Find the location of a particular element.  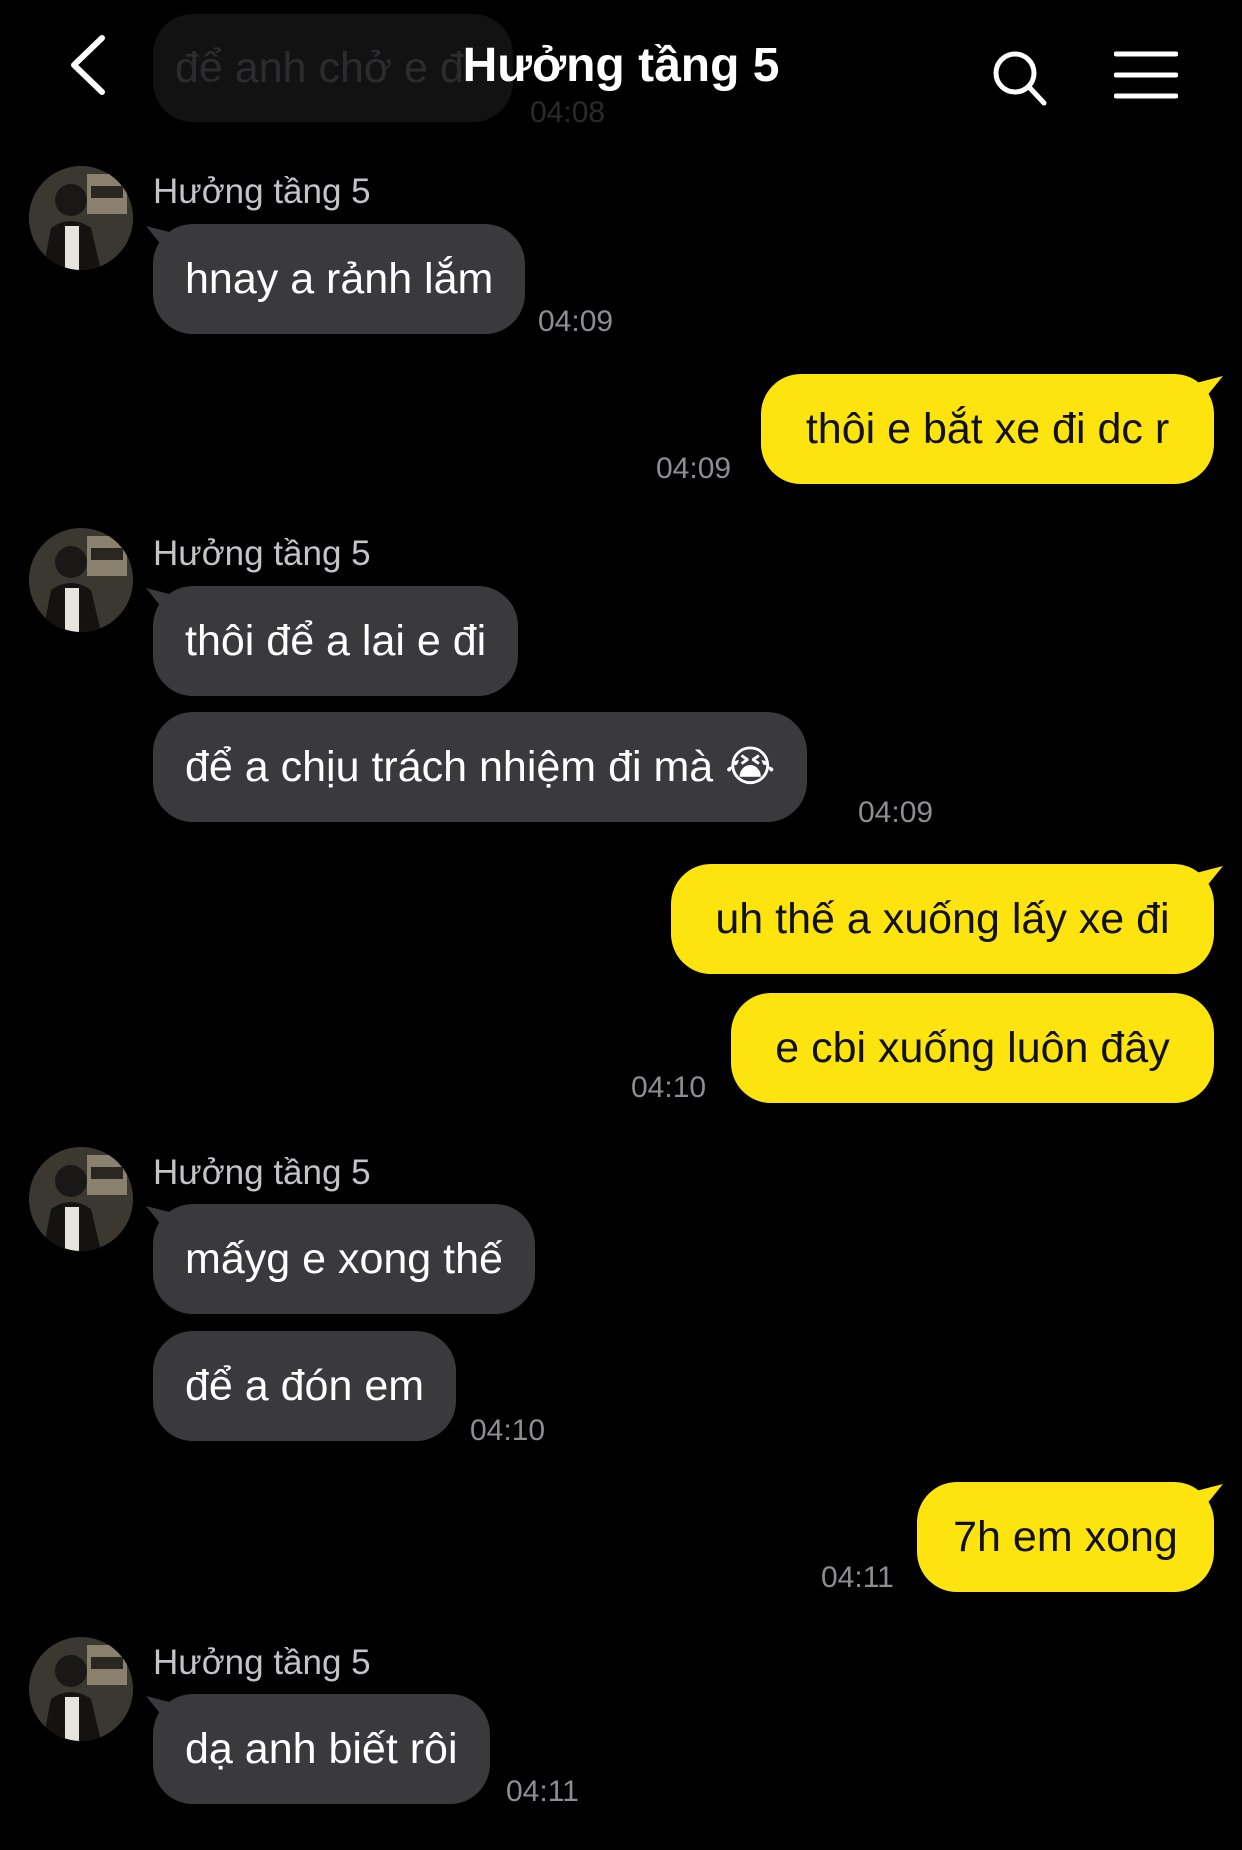

message-text: hnay a rảnh lắm is located at coordinates (339, 278).